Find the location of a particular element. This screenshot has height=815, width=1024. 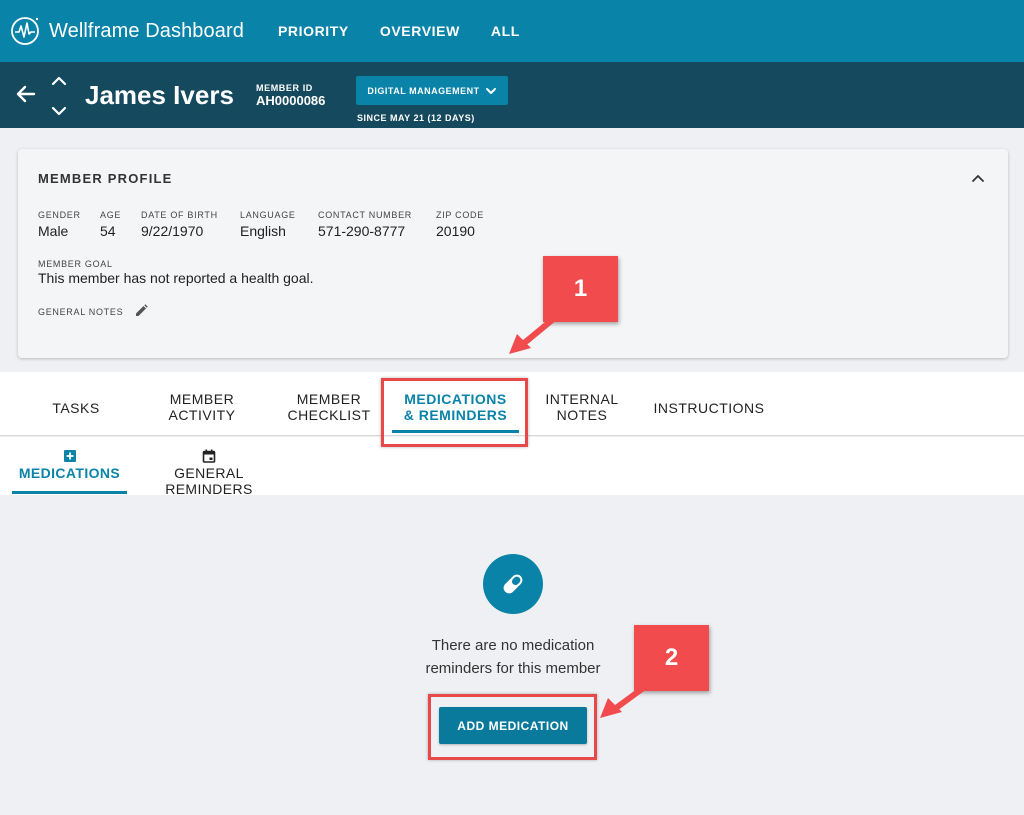

pill-icon is located at coordinates (513, 584).